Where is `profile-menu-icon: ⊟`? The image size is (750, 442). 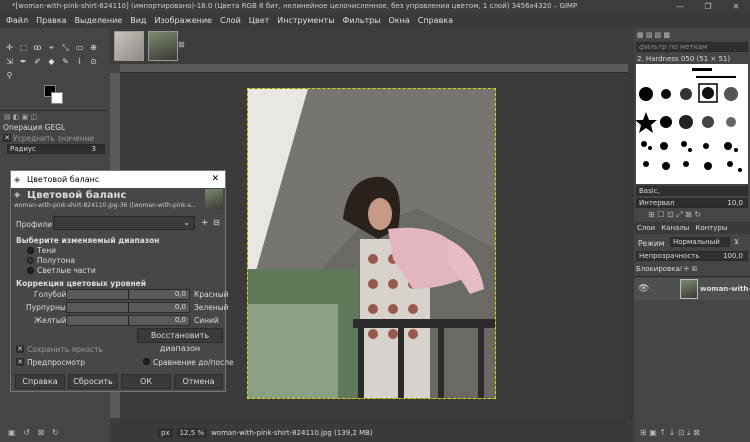
profile-menu-icon: ⊟ is located at coordinates (216, 222).